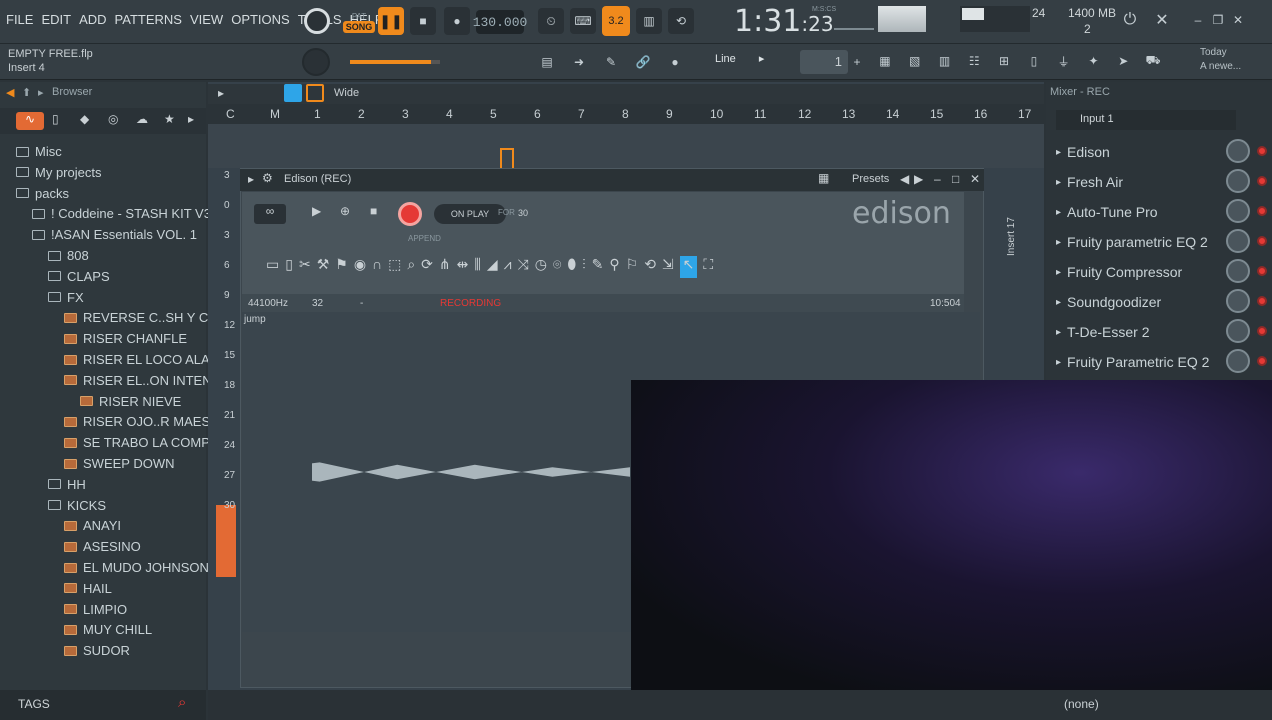 This screenshot has height=720, width=1272. Describe the element at coordinates (445, 267) in the screenshot. I see `declick-icon: ⋔` at that location.